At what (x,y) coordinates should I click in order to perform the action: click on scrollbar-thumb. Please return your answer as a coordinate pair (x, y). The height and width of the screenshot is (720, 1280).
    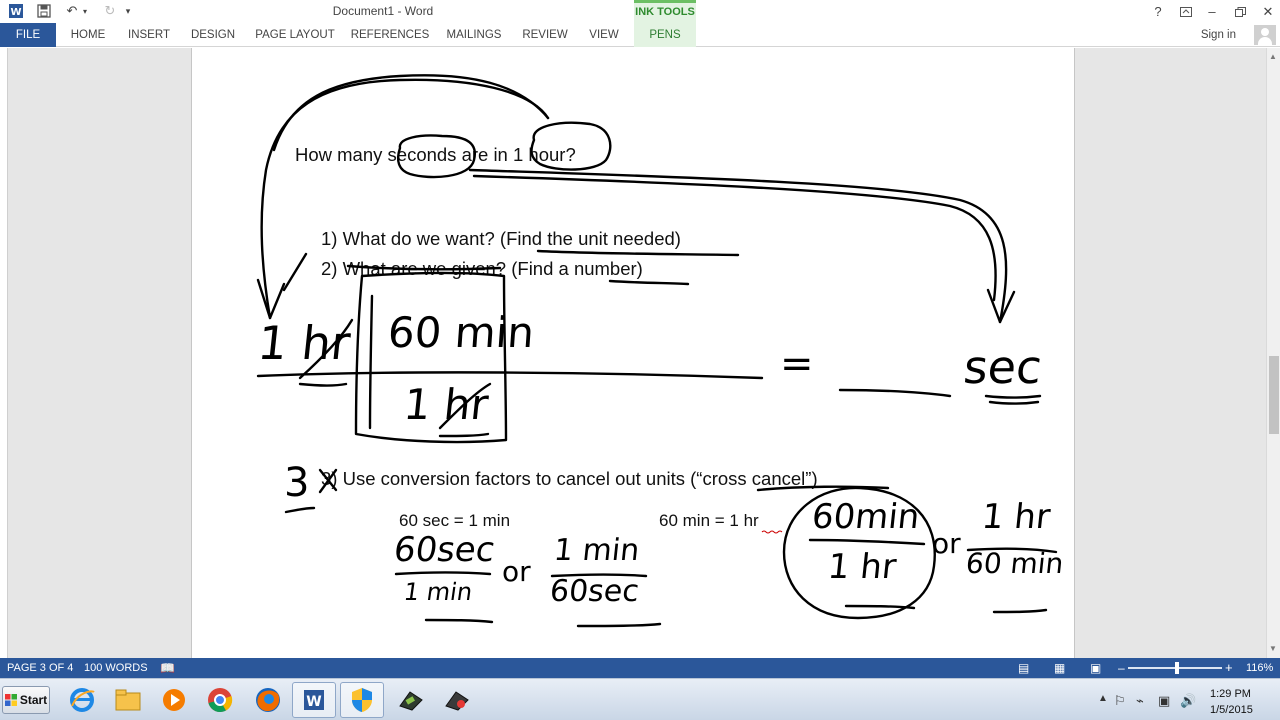
    Looking at the image, I should click on (1274, 395).